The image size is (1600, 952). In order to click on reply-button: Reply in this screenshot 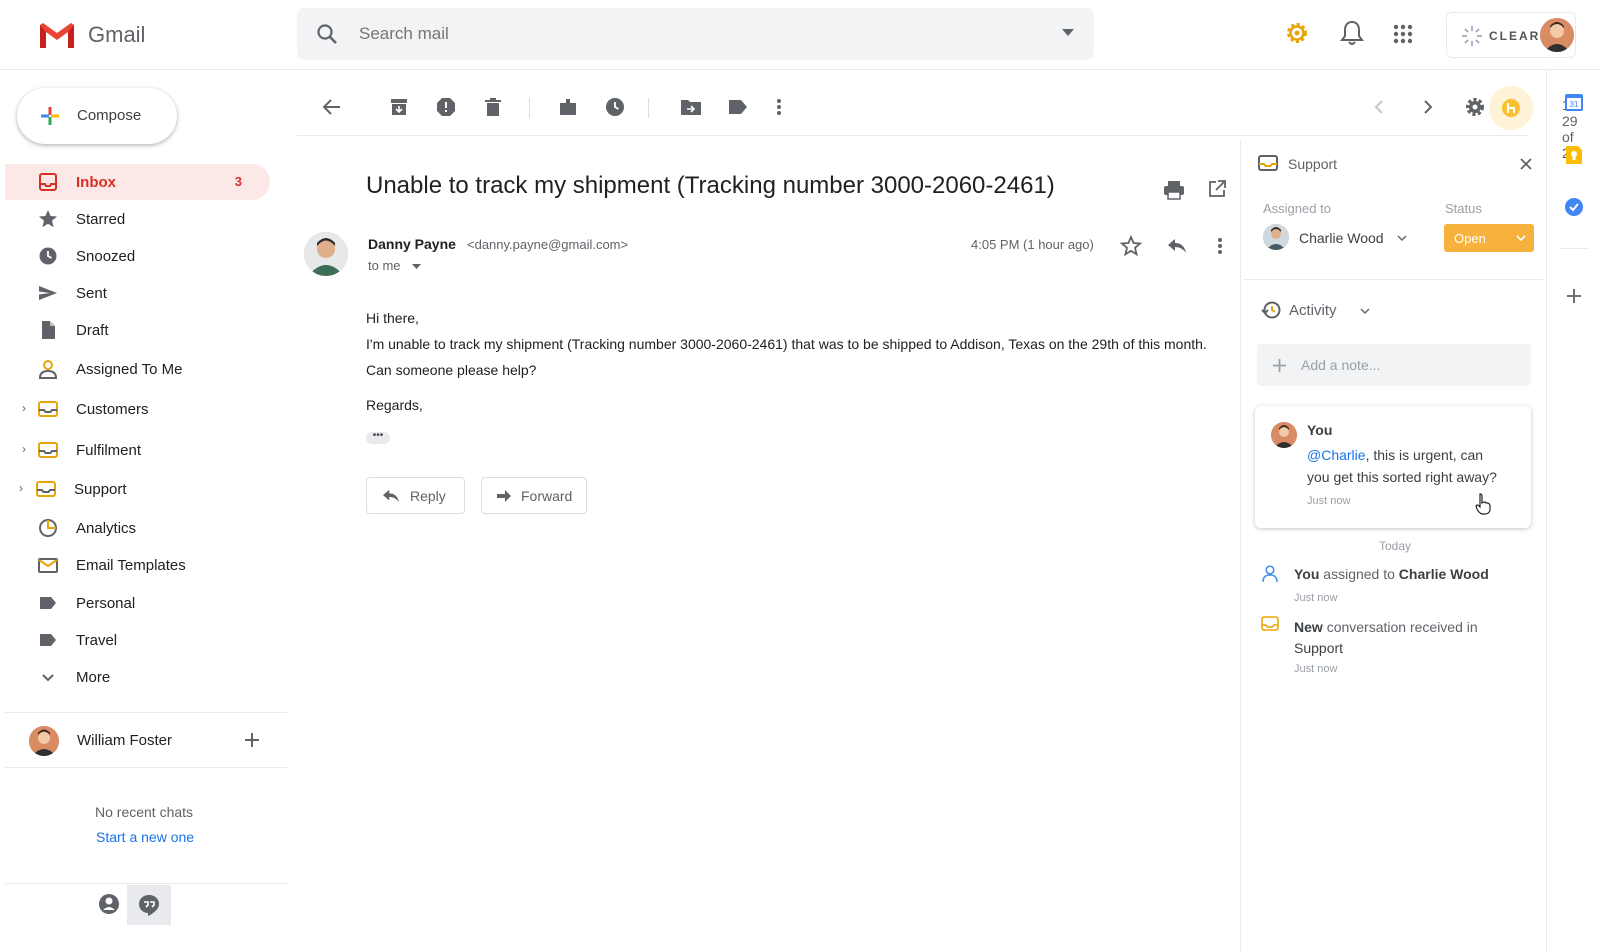, I will do `click(415, 495)`.